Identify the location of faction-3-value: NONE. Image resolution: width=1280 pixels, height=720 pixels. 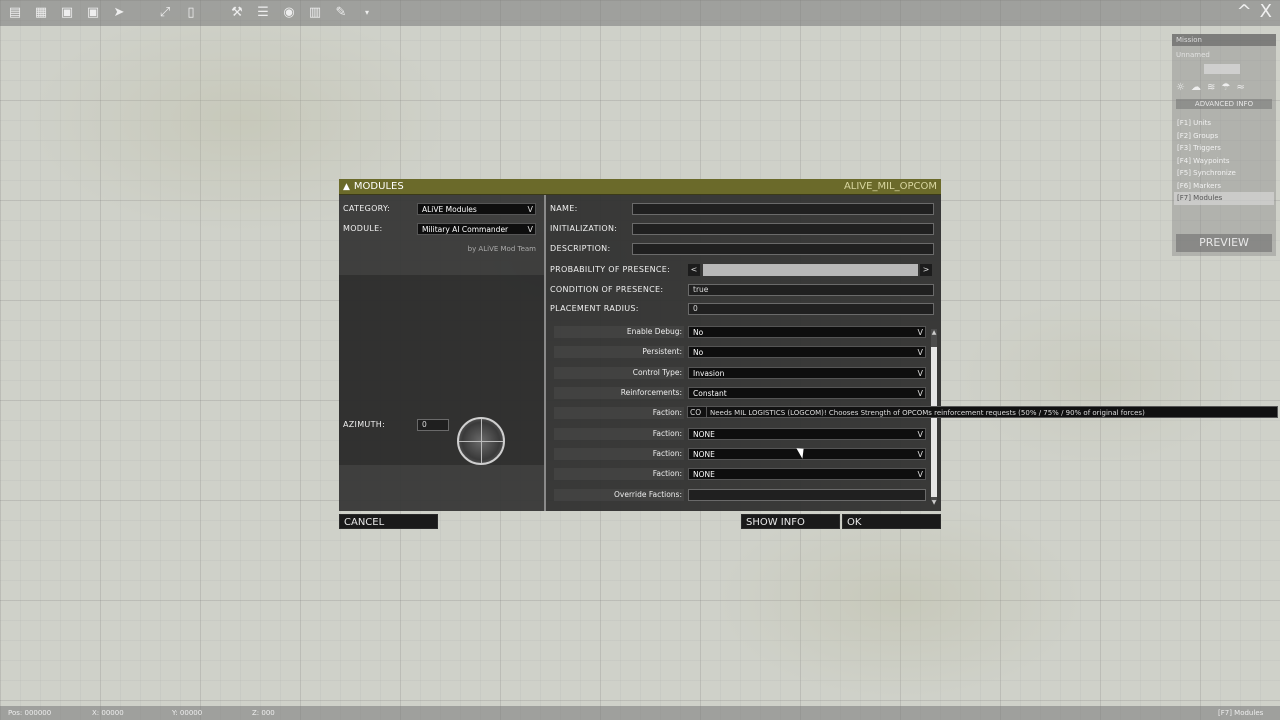
(704, 454).